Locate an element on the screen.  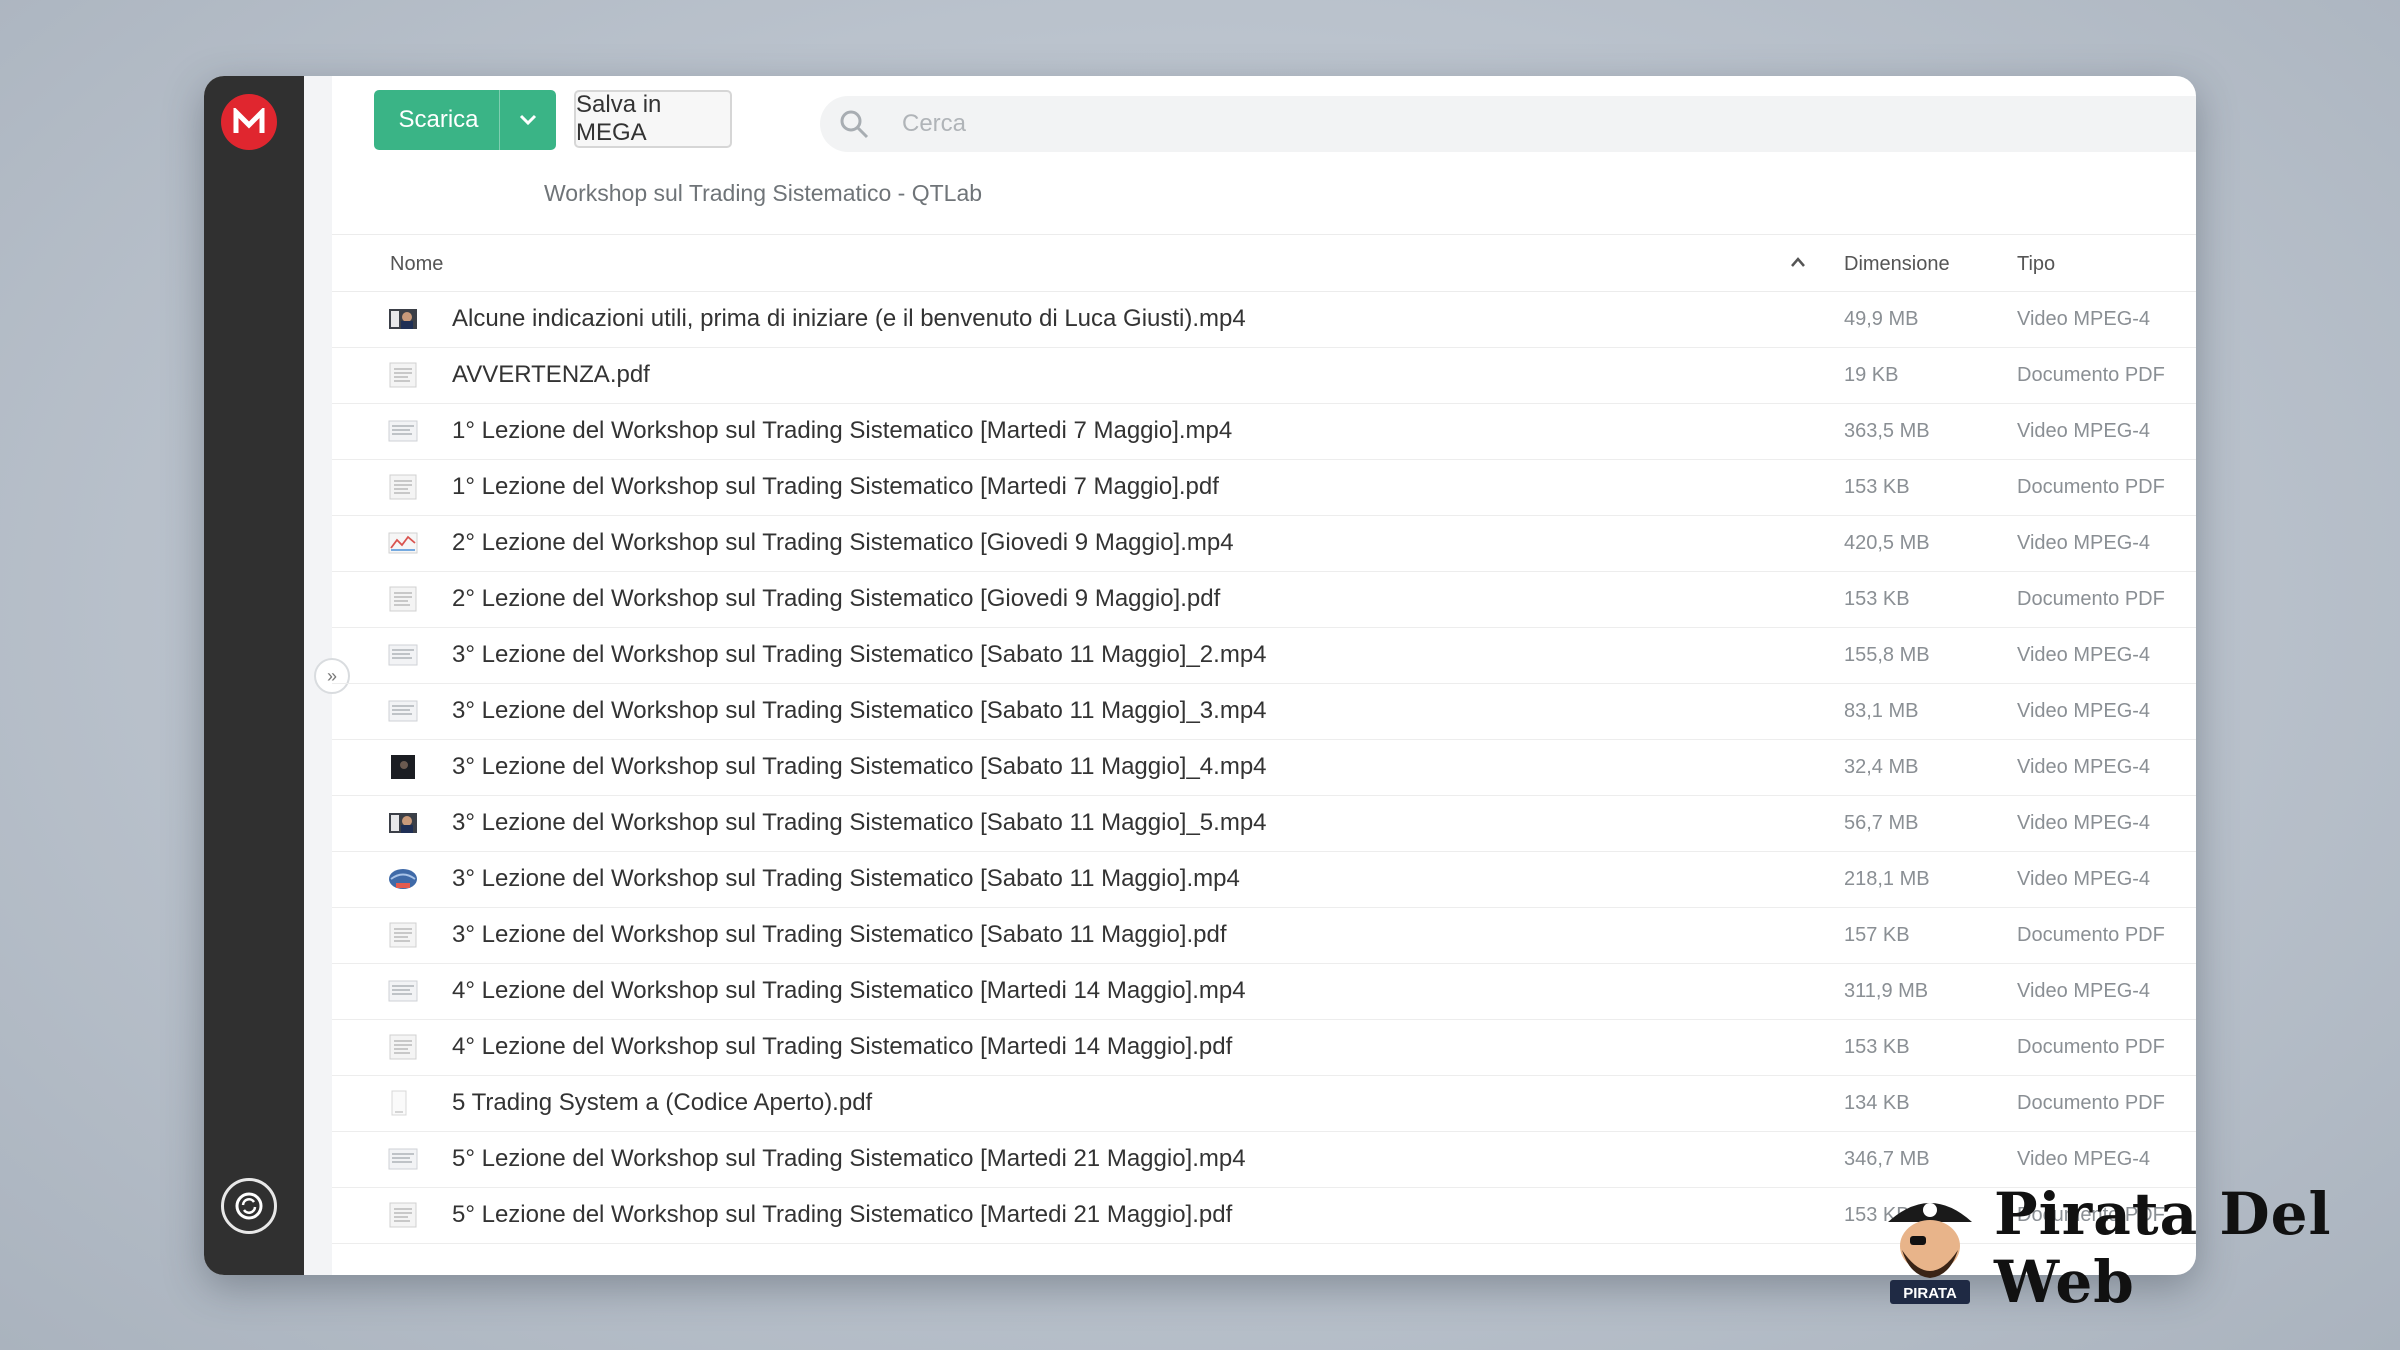
chevron-down-icon is located at coordinates (527, 120).